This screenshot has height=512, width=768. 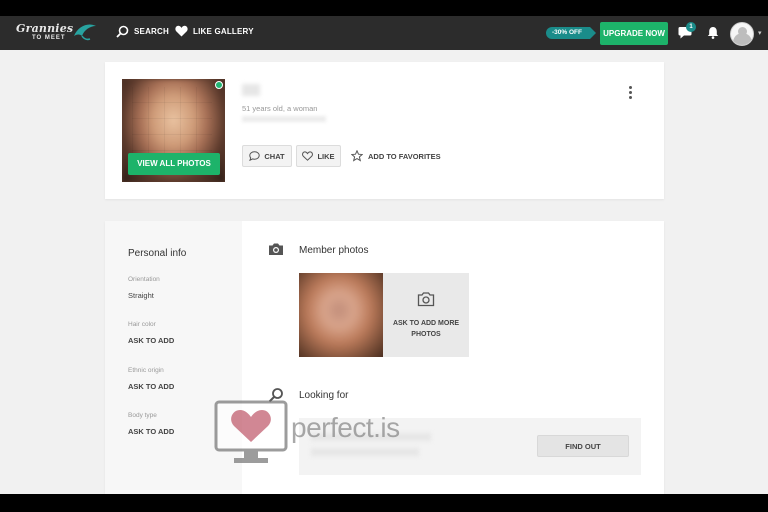 I want to click on logo-title: Grannies, so click(x=45, y=28).